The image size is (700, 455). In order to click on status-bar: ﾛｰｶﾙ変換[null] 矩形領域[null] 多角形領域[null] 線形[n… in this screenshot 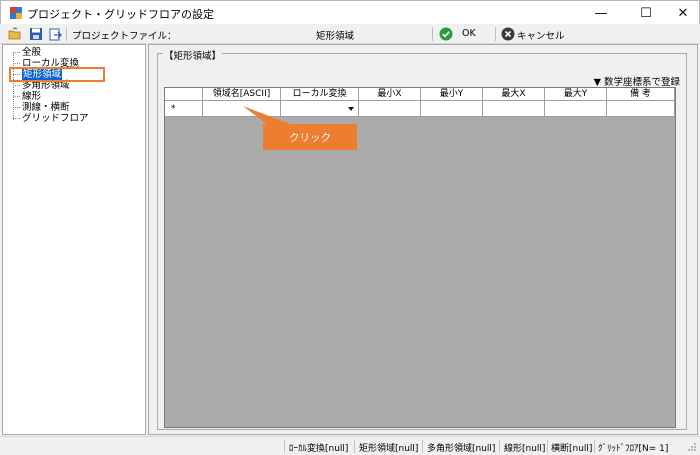, I will do `click(350, 445)`.